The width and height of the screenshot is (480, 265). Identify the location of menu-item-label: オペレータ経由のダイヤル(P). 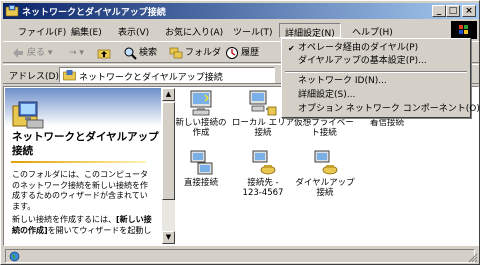
(358, 48).